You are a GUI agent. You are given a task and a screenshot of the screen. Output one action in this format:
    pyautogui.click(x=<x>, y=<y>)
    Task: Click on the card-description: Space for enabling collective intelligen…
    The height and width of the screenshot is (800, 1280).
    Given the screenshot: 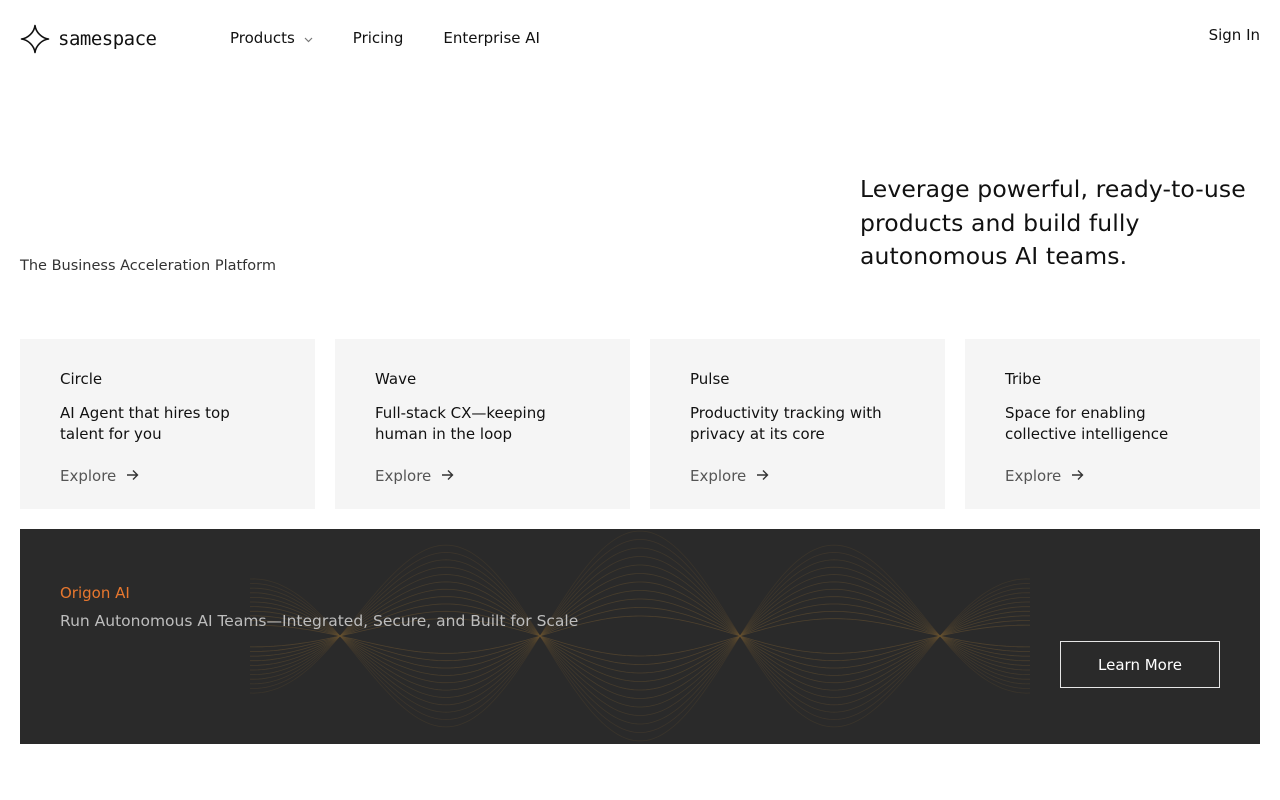 What is the action you would take?
    pyautogui.click(x=1087, y=423)
    